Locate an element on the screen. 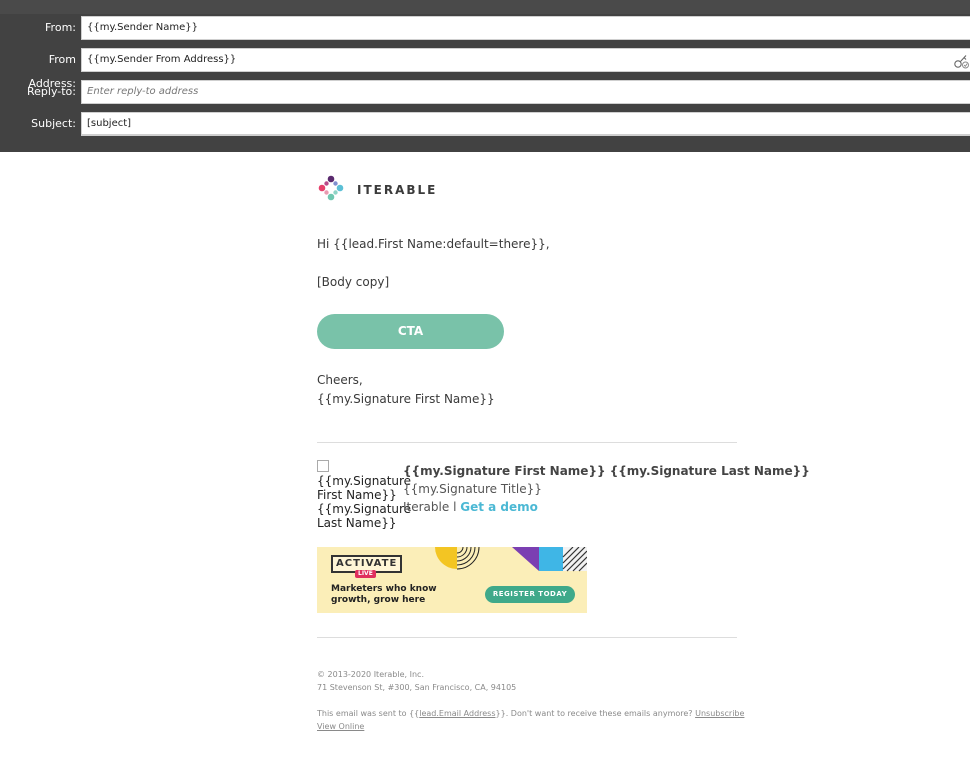 The height and width of the screenshot is (763, 970). greeting-text: Hi {{lead.First Name:default=there}}, is located at coordinates (433, 244).